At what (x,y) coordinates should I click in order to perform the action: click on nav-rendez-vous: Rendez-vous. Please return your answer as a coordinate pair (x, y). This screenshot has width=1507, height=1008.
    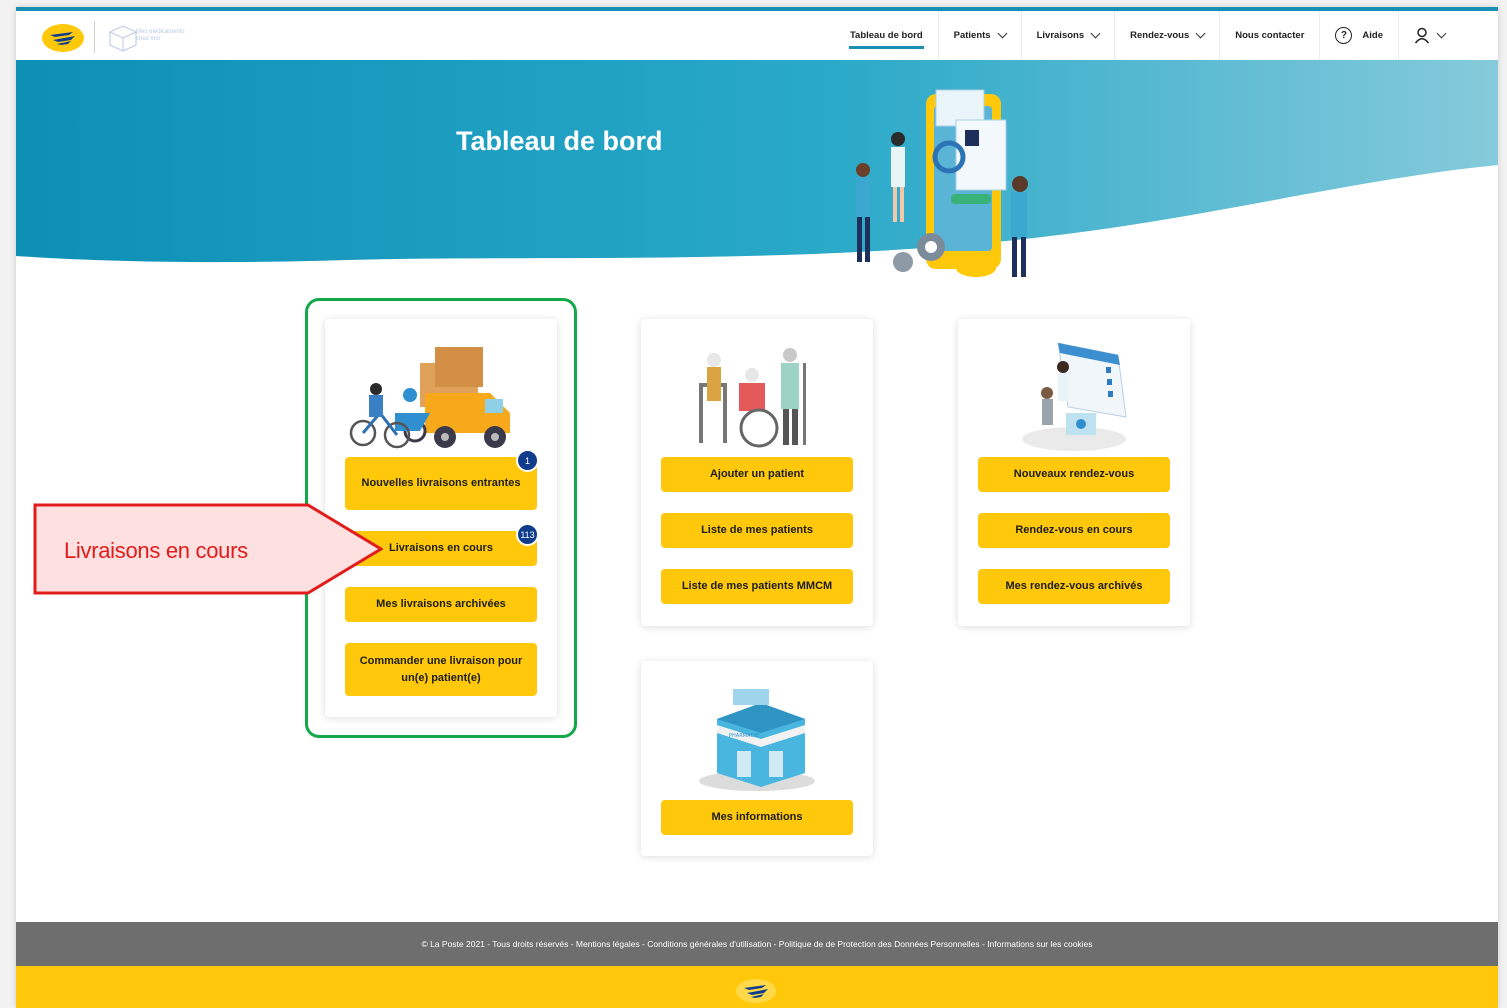
    Looking at the image, I should click on (1166, 35).